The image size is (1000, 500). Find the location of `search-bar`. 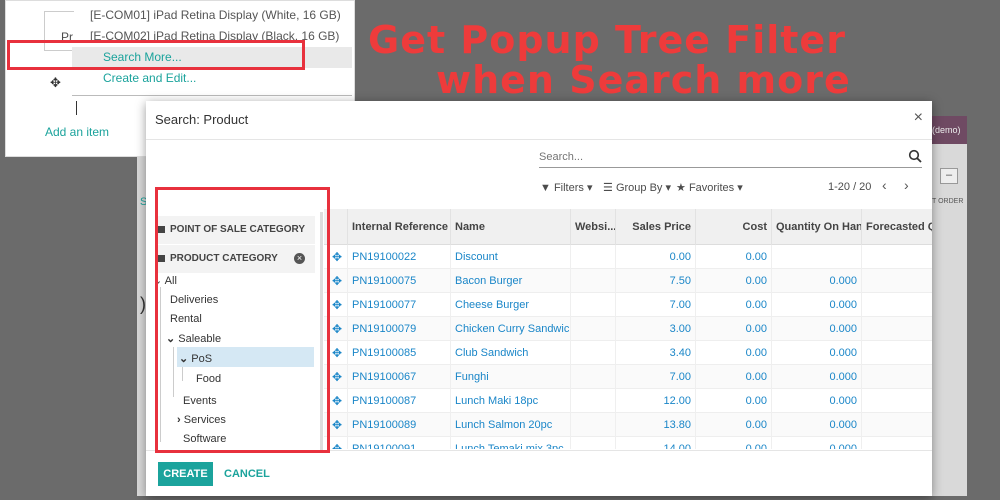

search-bar is located at coordinates (730, 158).